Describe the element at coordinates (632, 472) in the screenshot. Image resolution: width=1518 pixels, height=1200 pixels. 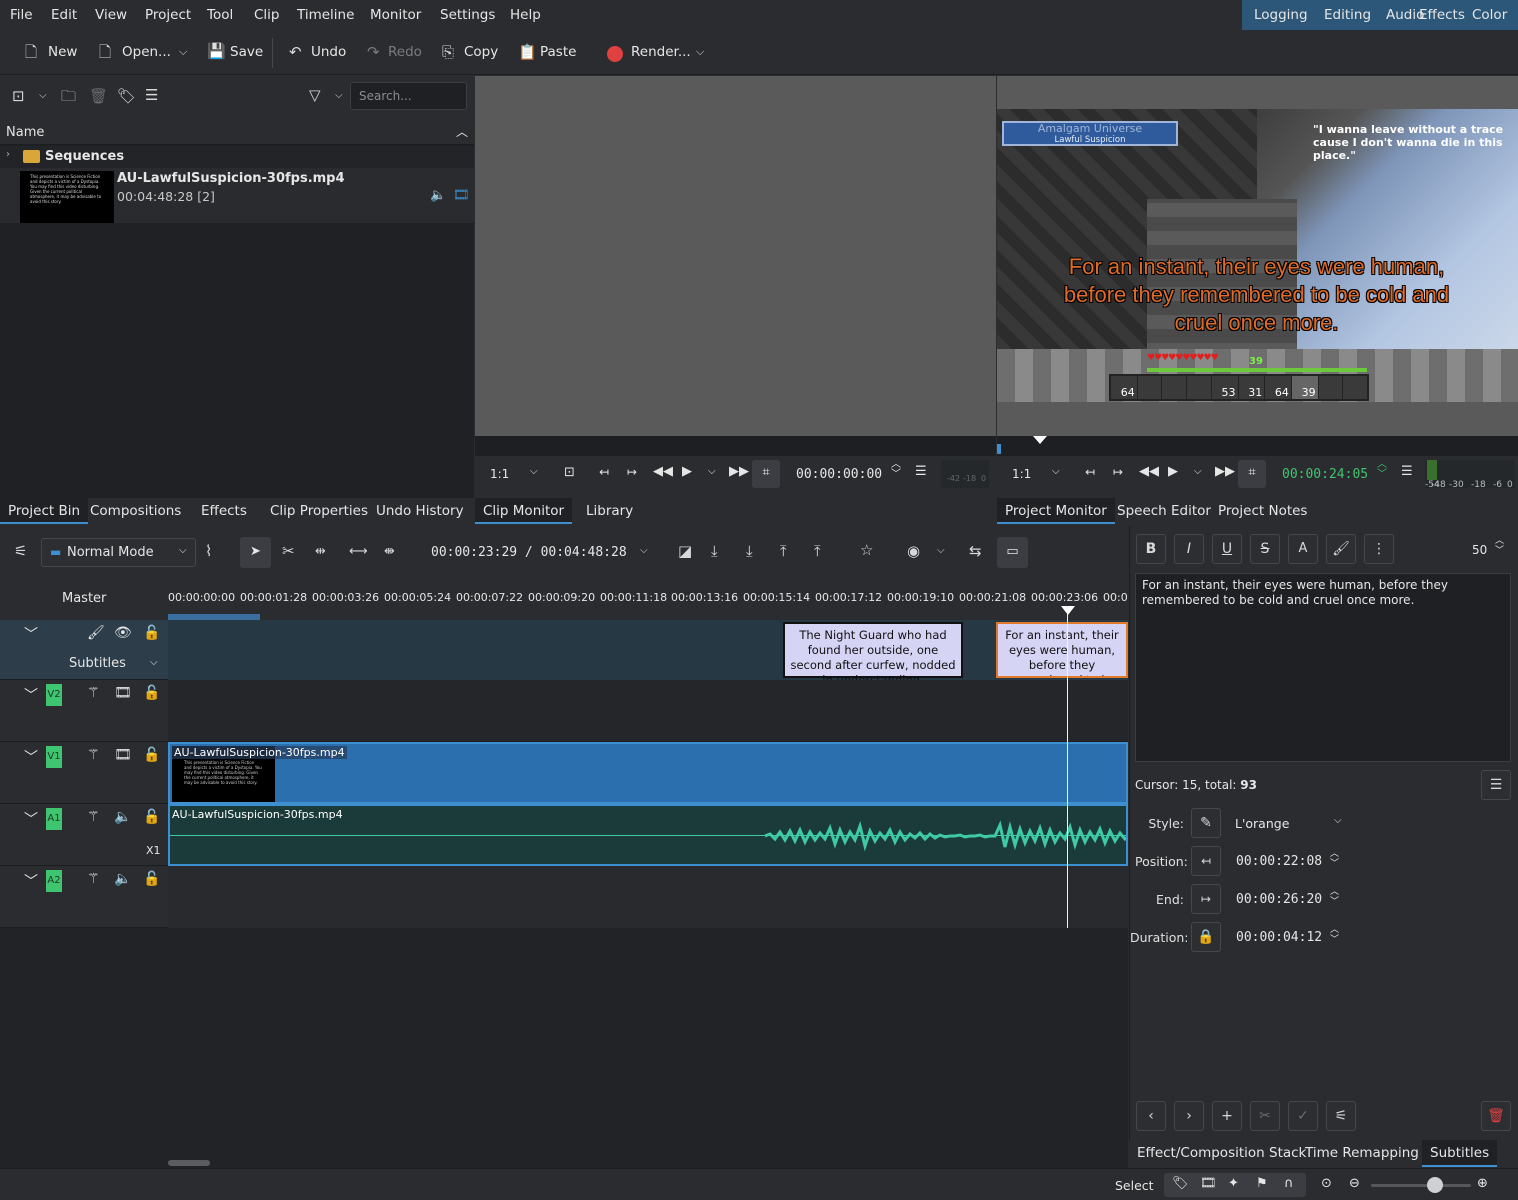
I see `clip-set-out-icon: ↦` at that location.